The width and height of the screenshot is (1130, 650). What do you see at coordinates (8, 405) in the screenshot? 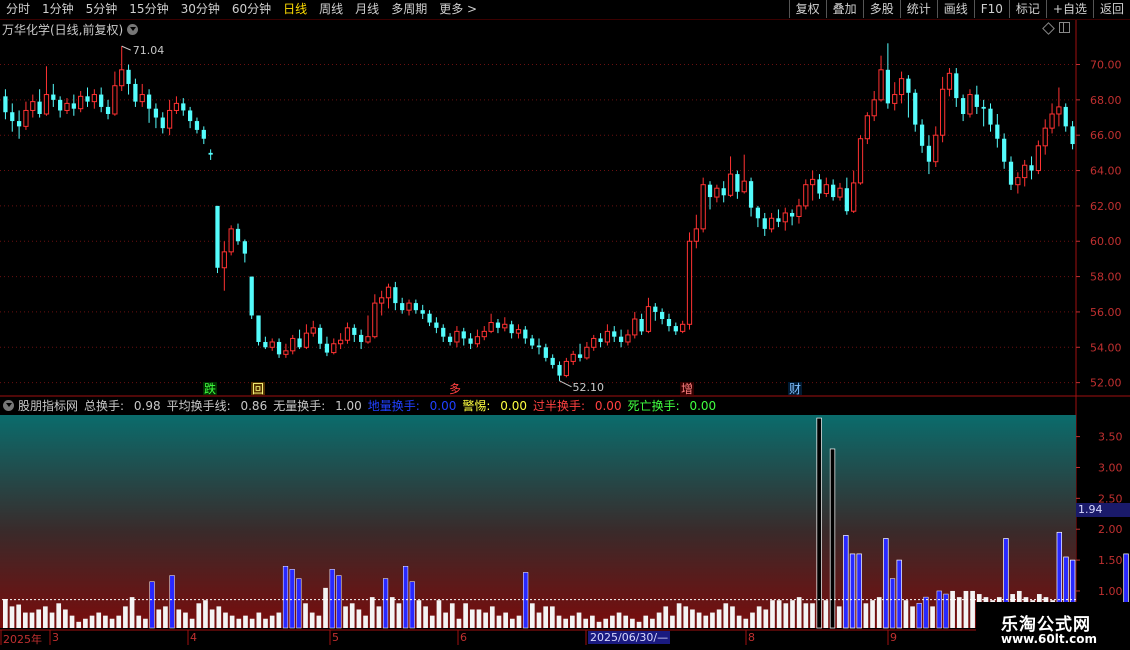
I see `chevron-down-icon` at bounding box center [8, 405].